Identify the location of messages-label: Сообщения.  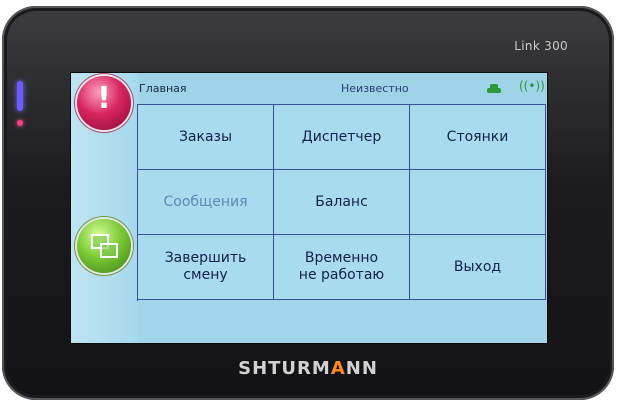
(205, 201).